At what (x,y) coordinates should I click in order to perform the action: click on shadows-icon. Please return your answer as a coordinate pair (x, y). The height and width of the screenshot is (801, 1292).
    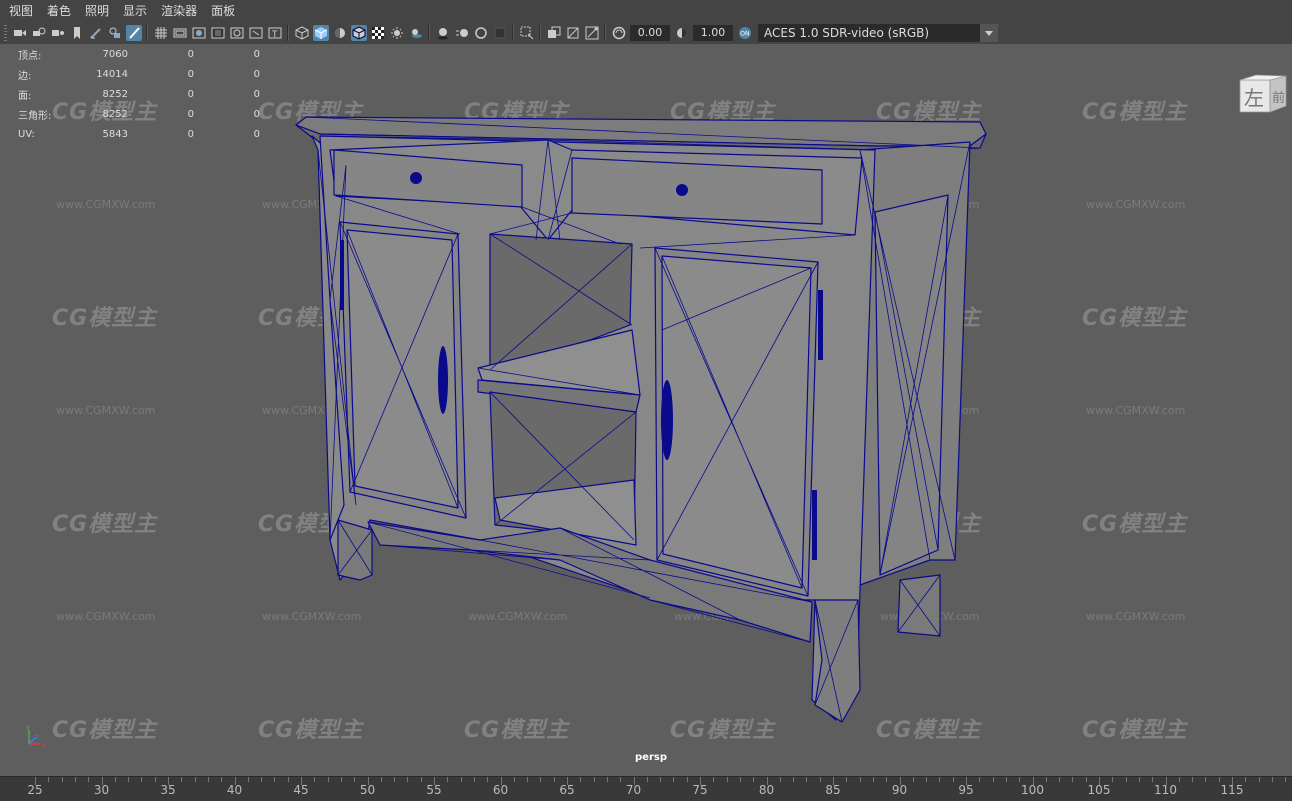
    Looking at the image, I should click on (416, 33).